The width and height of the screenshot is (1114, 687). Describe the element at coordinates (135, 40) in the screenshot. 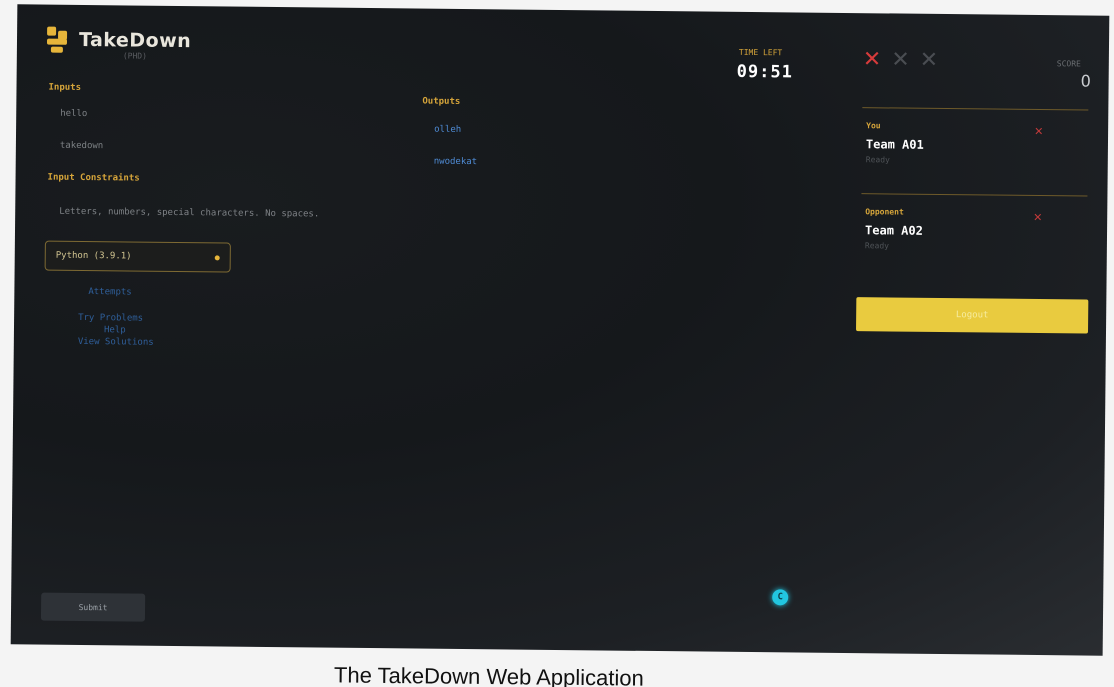

I see `app-title: TakeDown` at that location.